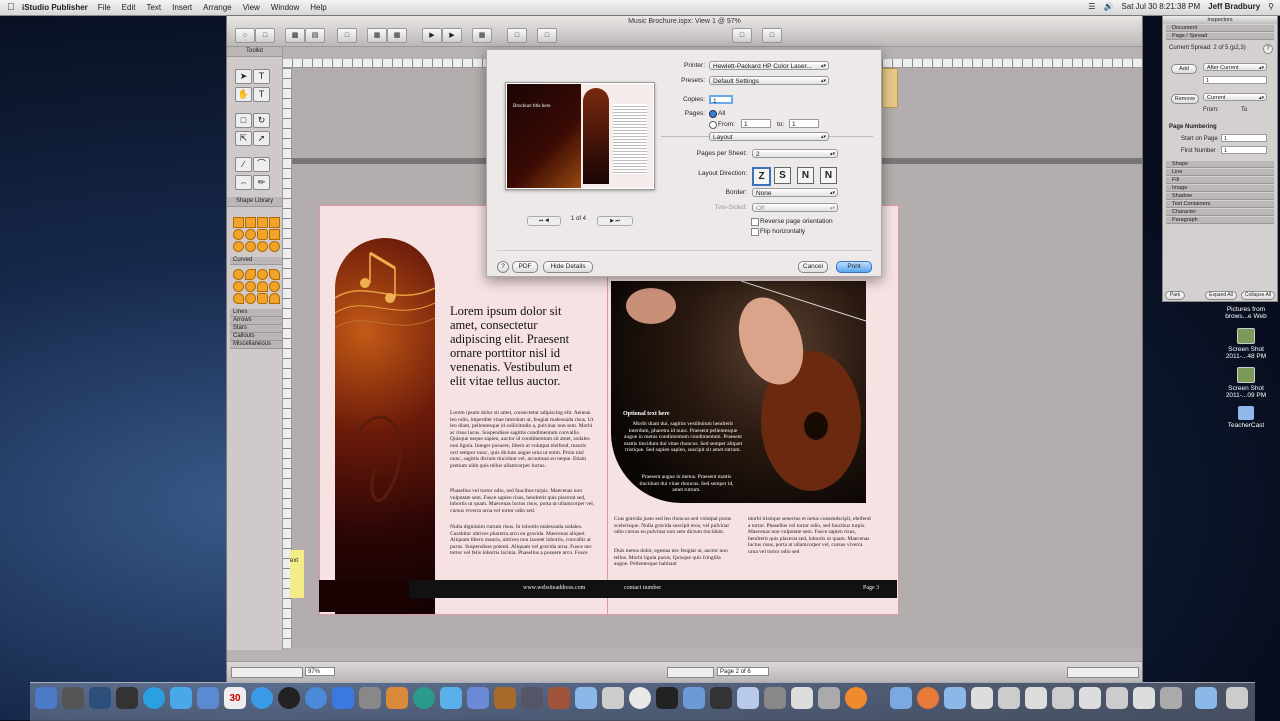 The image size is (1280, 721). I want to click on menu-view: View, so click(251, 7).